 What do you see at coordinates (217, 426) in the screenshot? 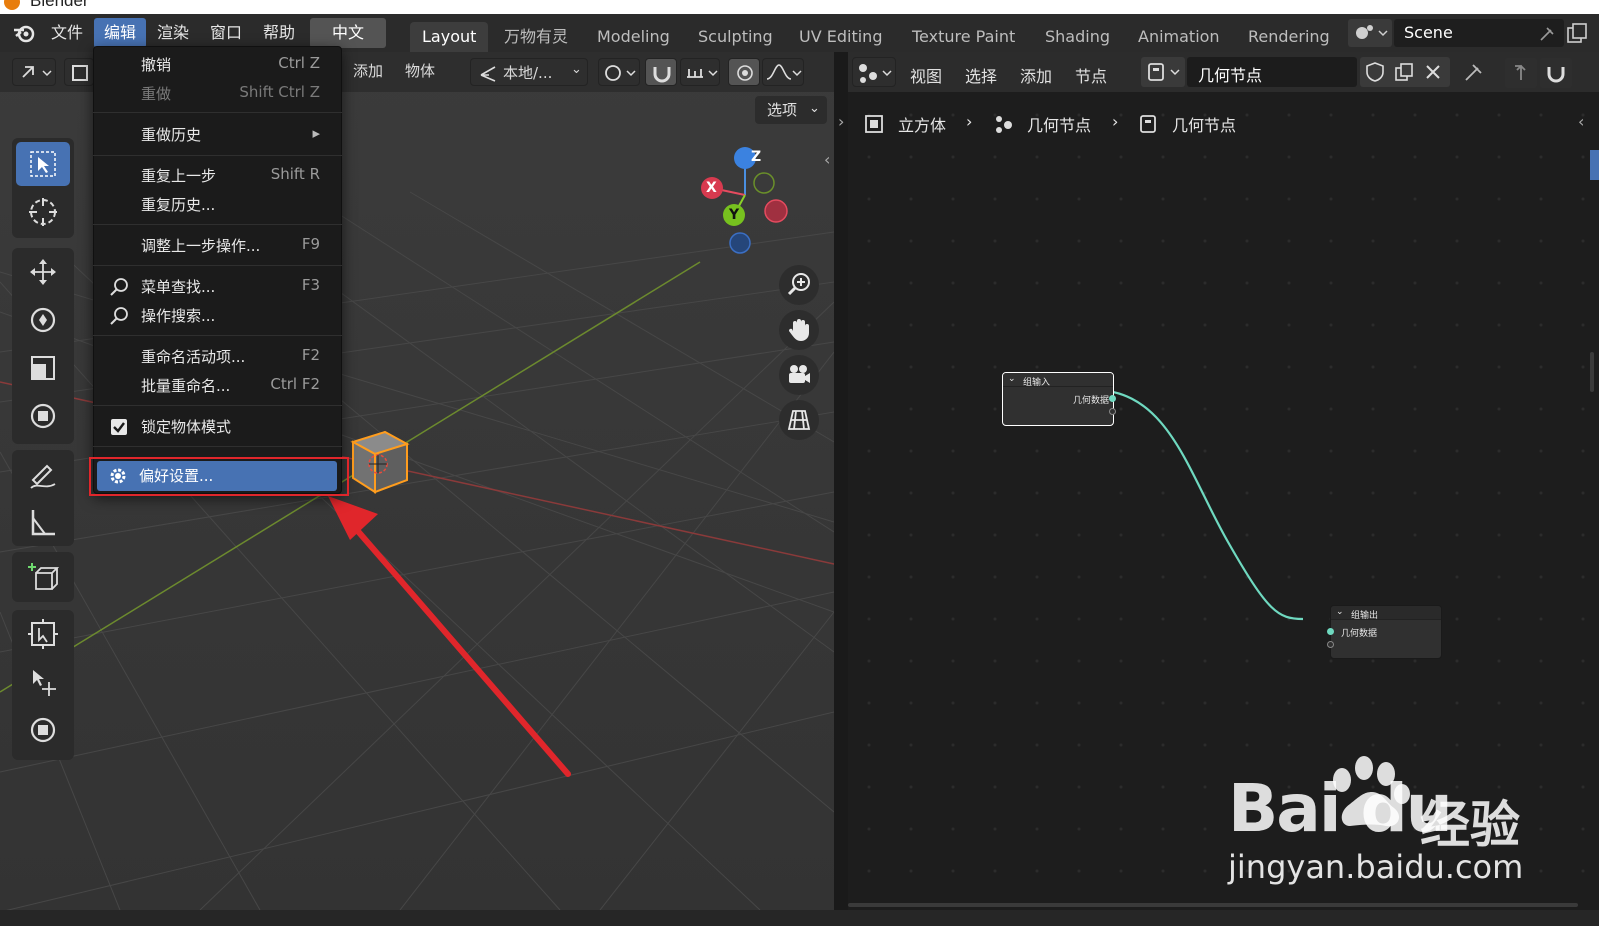
I see `menu-item-lock-object-modes: 锁定物体模式` at bounding box center [217, 426].